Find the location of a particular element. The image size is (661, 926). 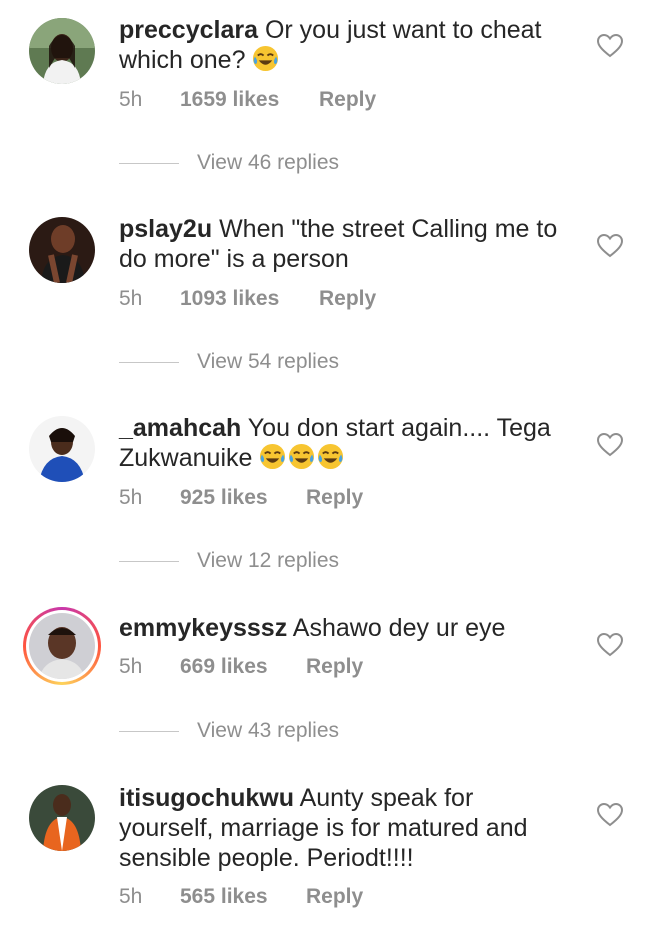

comment-username: itisugochukwu is located at coordinates (206, 798).